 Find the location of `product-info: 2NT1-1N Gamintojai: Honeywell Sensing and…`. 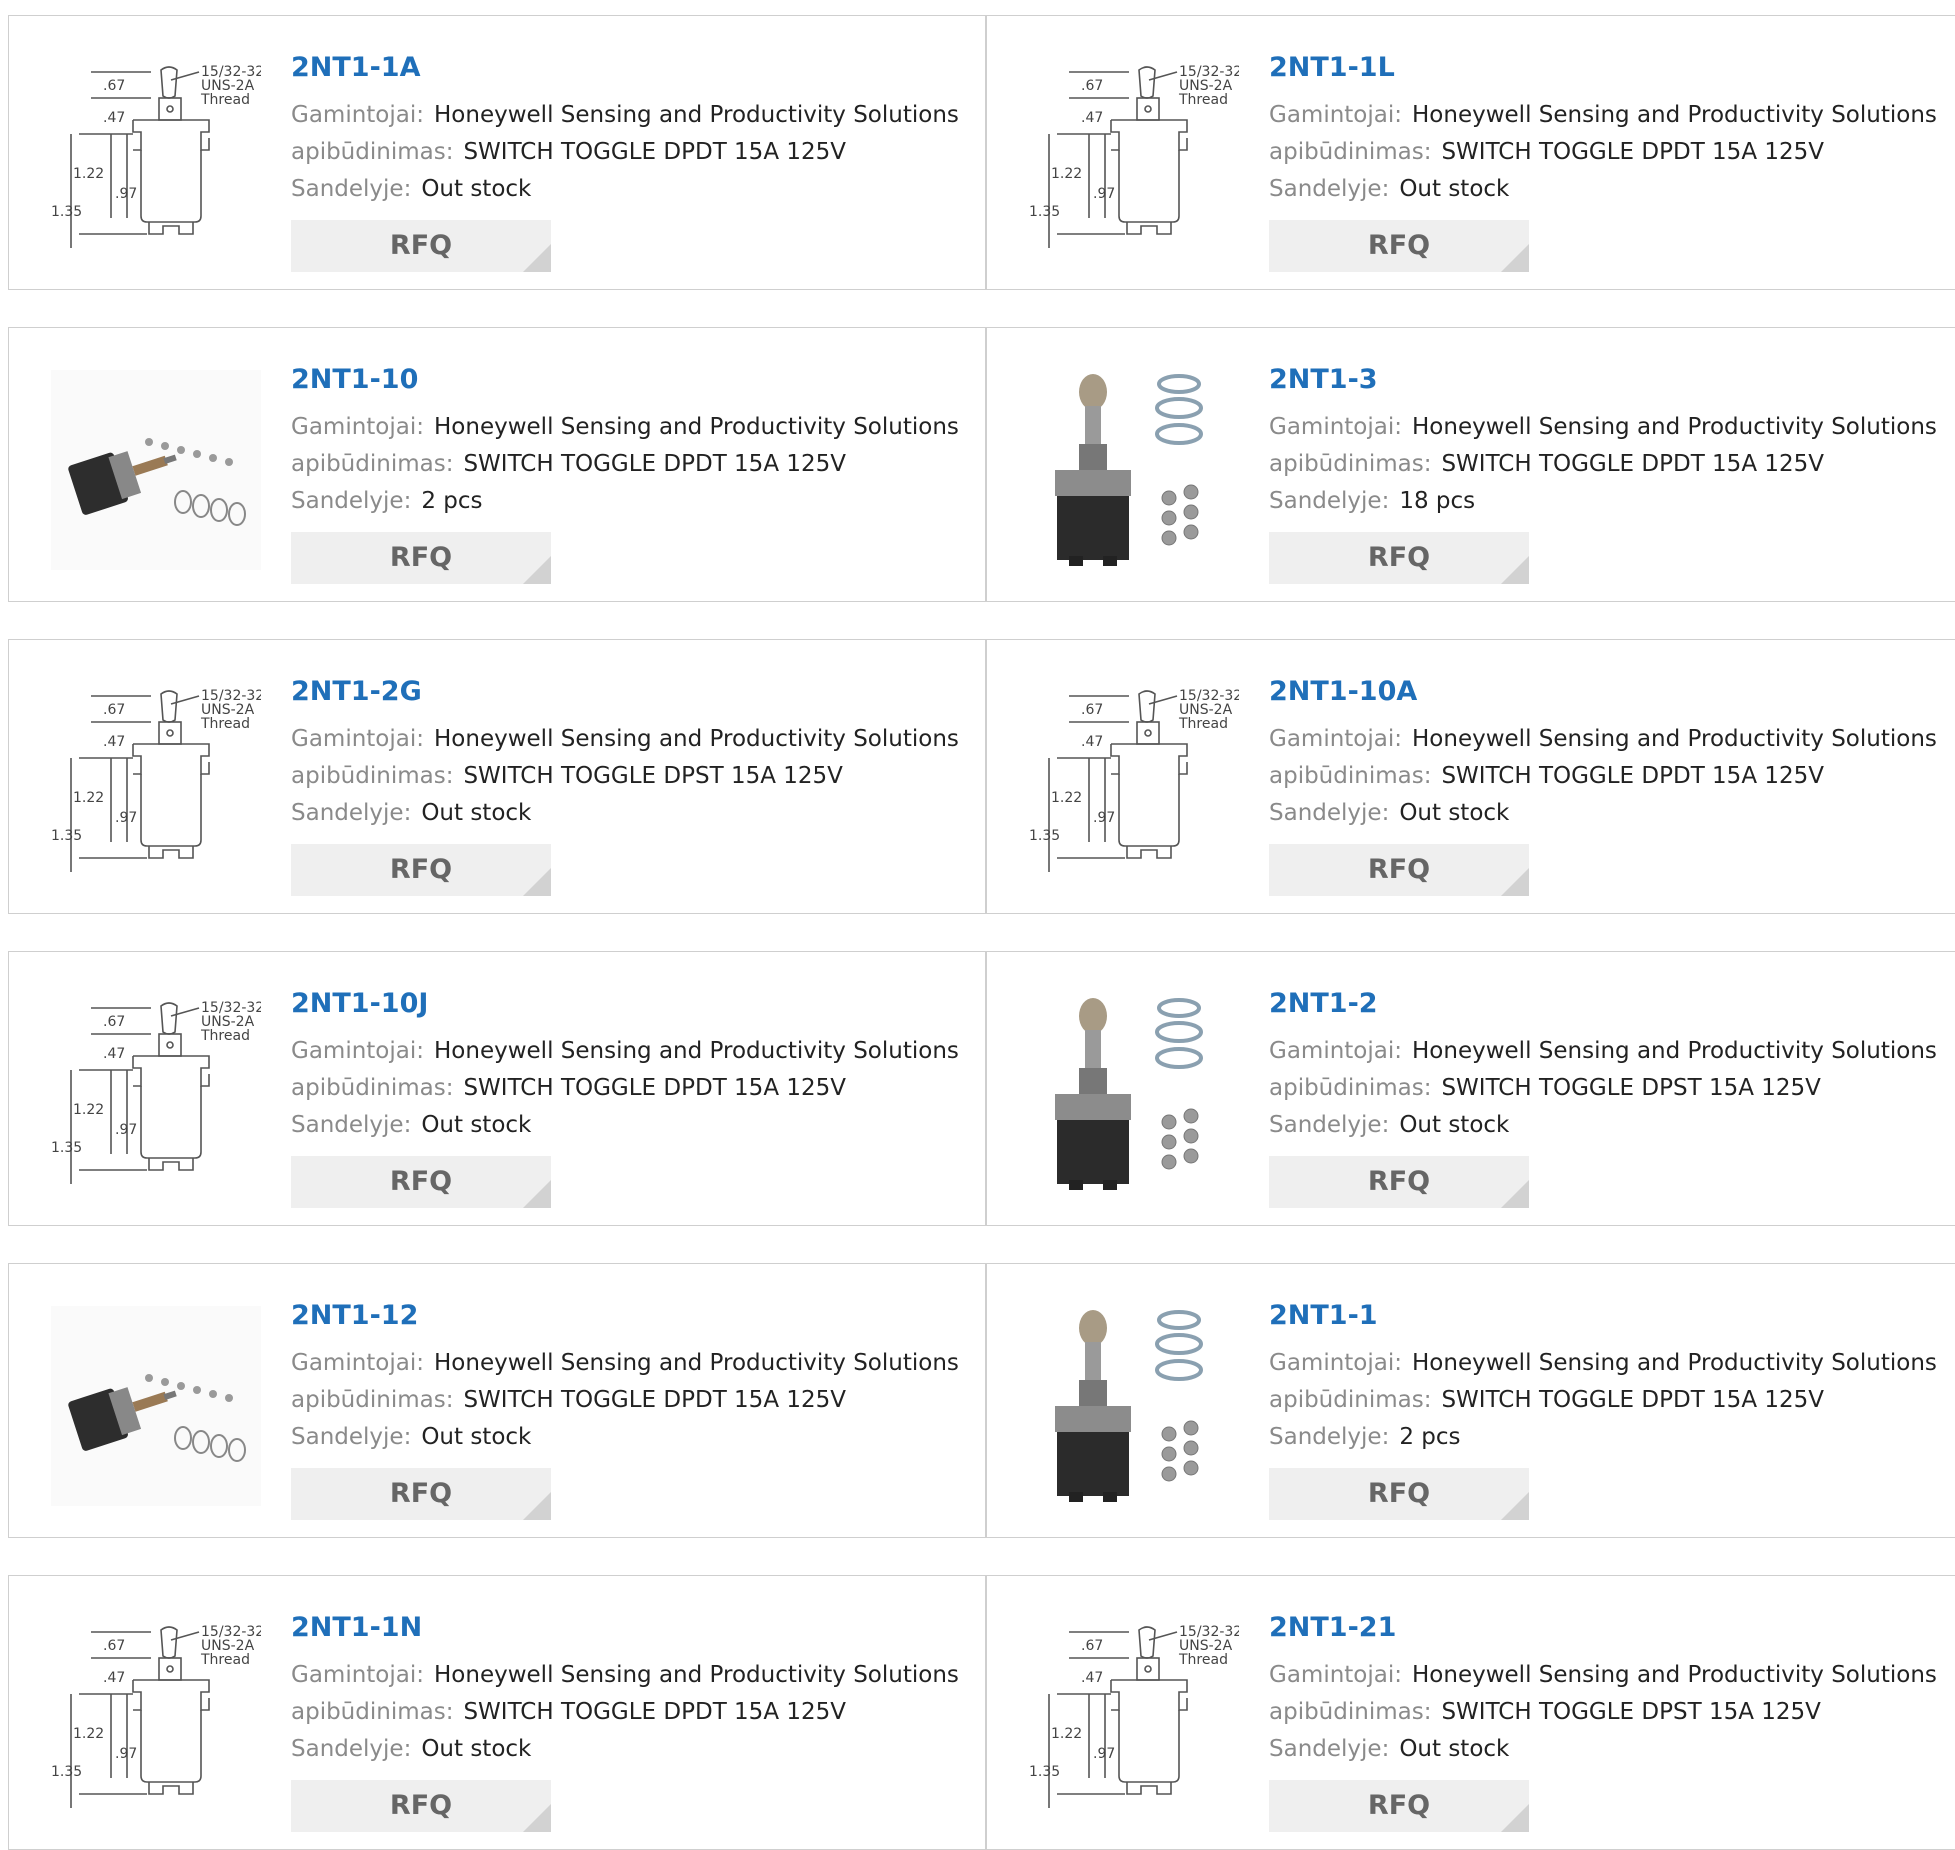

product-info: 2NT1-1N Gamintojai: Honeywell Sensing and… is located at coordinates (625, 1721).